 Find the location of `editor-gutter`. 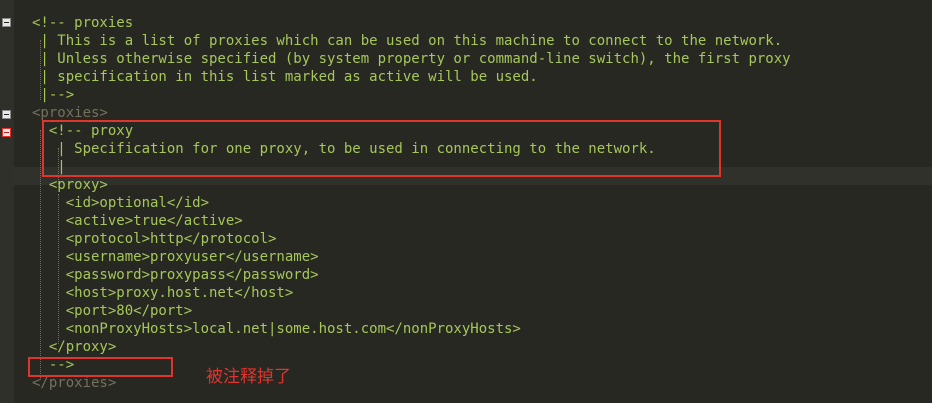

editor-gutter is located at coordinates (7, 201).